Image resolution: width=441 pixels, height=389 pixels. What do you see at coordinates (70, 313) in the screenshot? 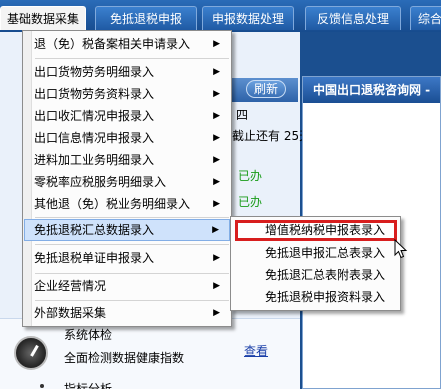
I see `menu-item-label: 外部数据采集` at bounding box center [70, 313].